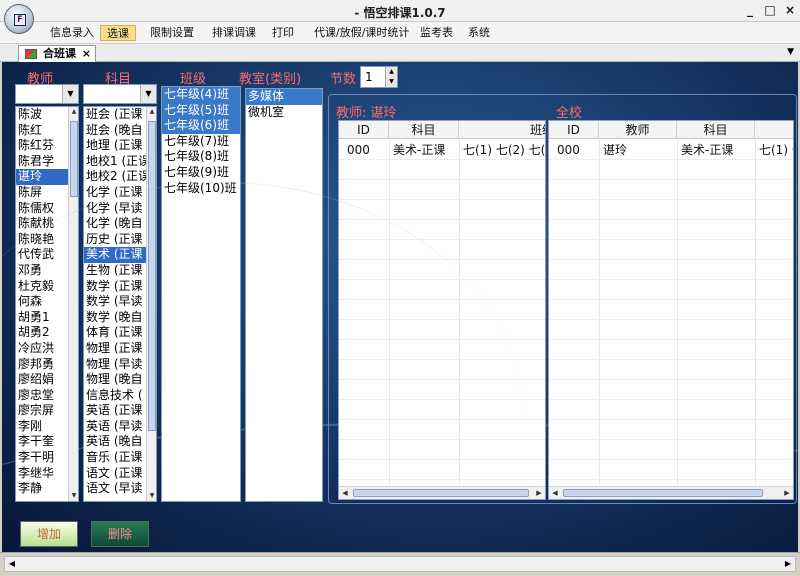  I want to click on class-list-item: 七年级(4)班, so click(201, 95).